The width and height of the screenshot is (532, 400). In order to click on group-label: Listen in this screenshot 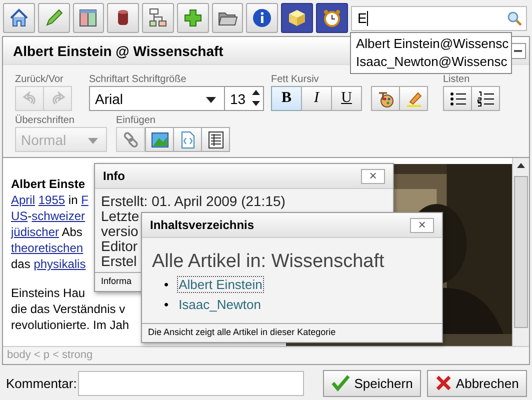, I will do `click(457, 79)`.